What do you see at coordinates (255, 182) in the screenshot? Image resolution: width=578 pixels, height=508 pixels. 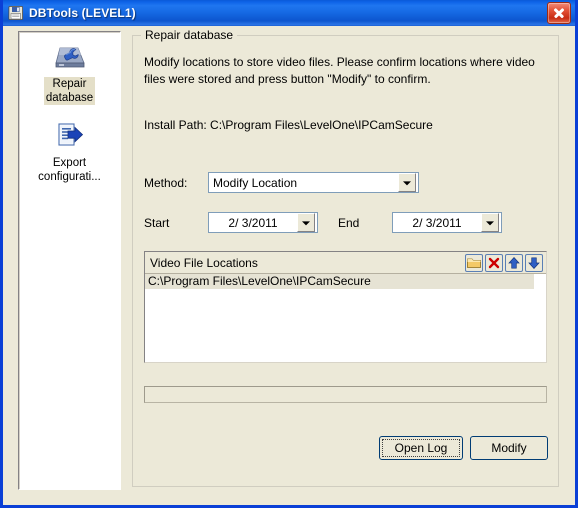 I see `method-select-value: Modify Location` at bounding box center [255, 182].